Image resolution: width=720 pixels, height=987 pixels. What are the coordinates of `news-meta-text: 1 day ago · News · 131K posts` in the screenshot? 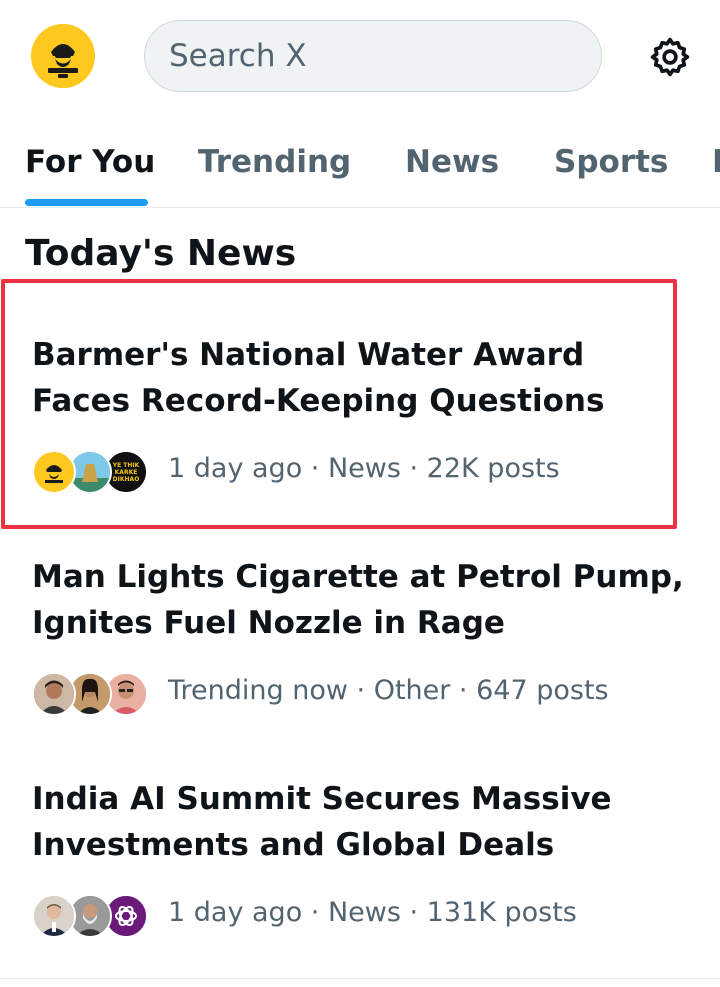 It's located at (372, 912).